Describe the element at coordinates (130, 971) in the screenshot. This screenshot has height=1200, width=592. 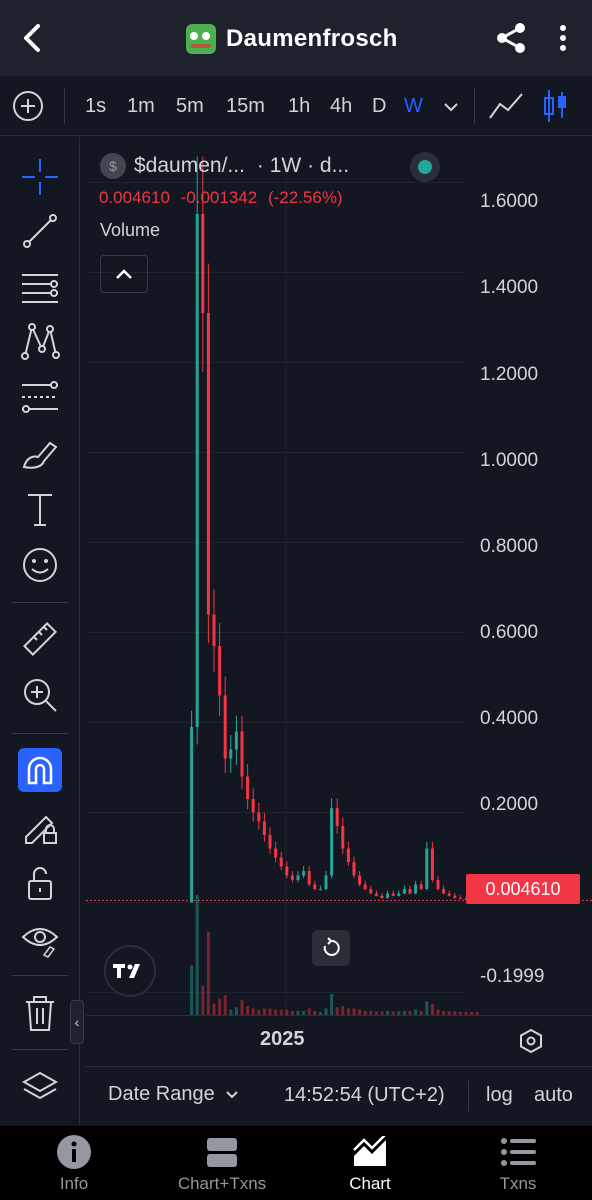
I see `tradingview-logo` at that location.